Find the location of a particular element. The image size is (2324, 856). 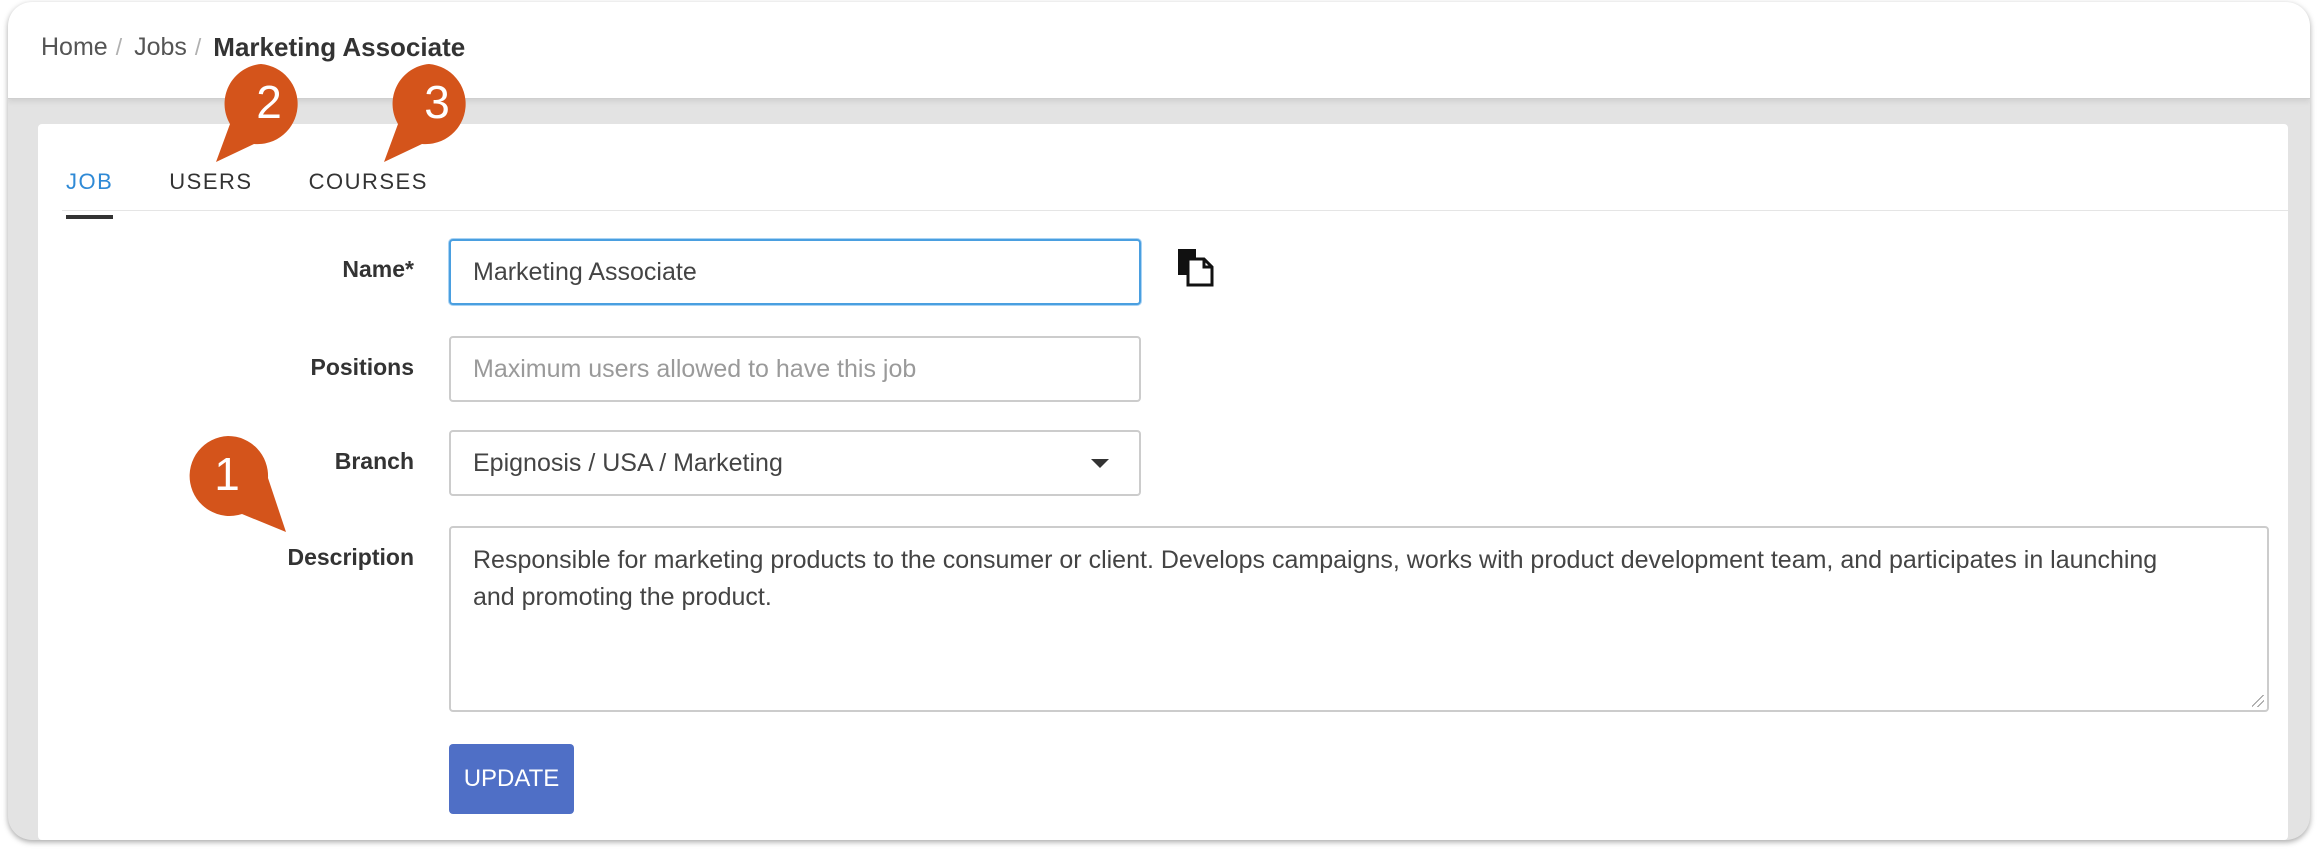

branch-select-value: Epignosis / USA / Marketing is located at coordinates (628, 463).